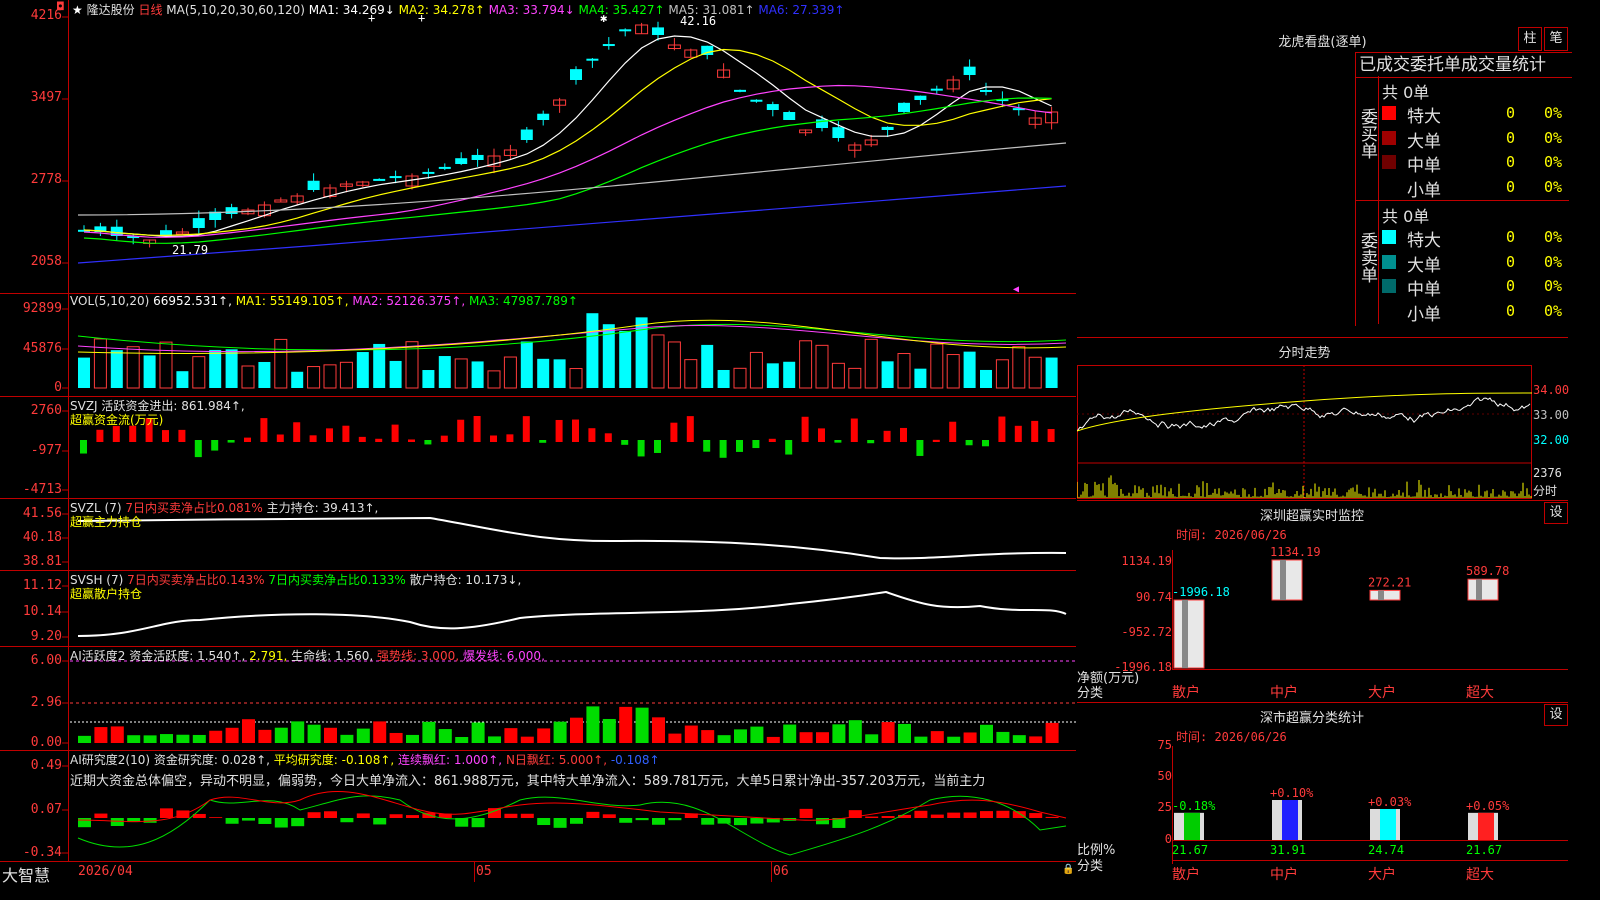 The image size is (1600, 900). What do you see at coordinates (192, 301) in the screenshot?
I see `vol-legend-item: 66952.531↑,` at bounding box center [192, 301].